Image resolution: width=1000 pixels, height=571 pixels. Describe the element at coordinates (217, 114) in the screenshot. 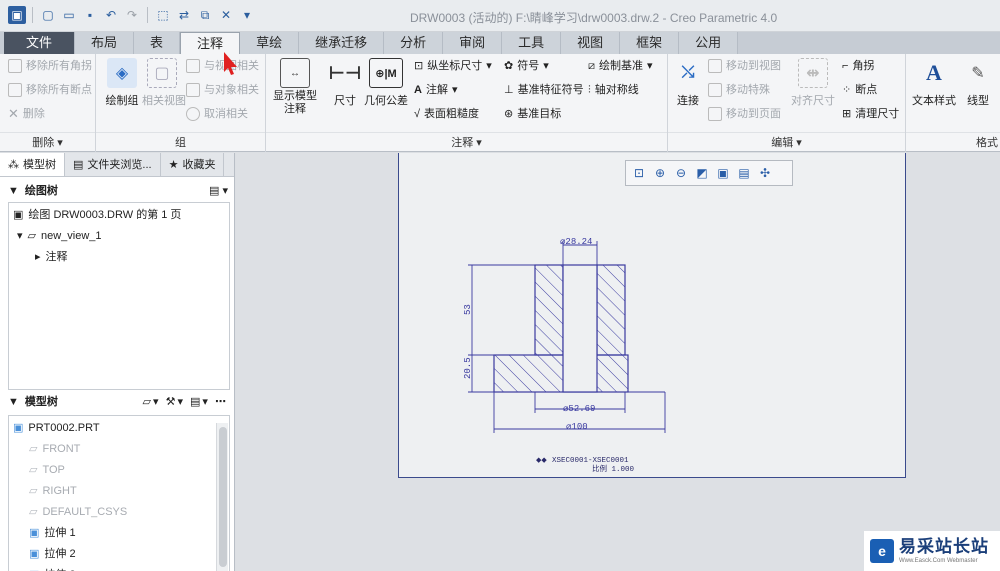

I see `cancel-related-button: 取消相关` at that location.